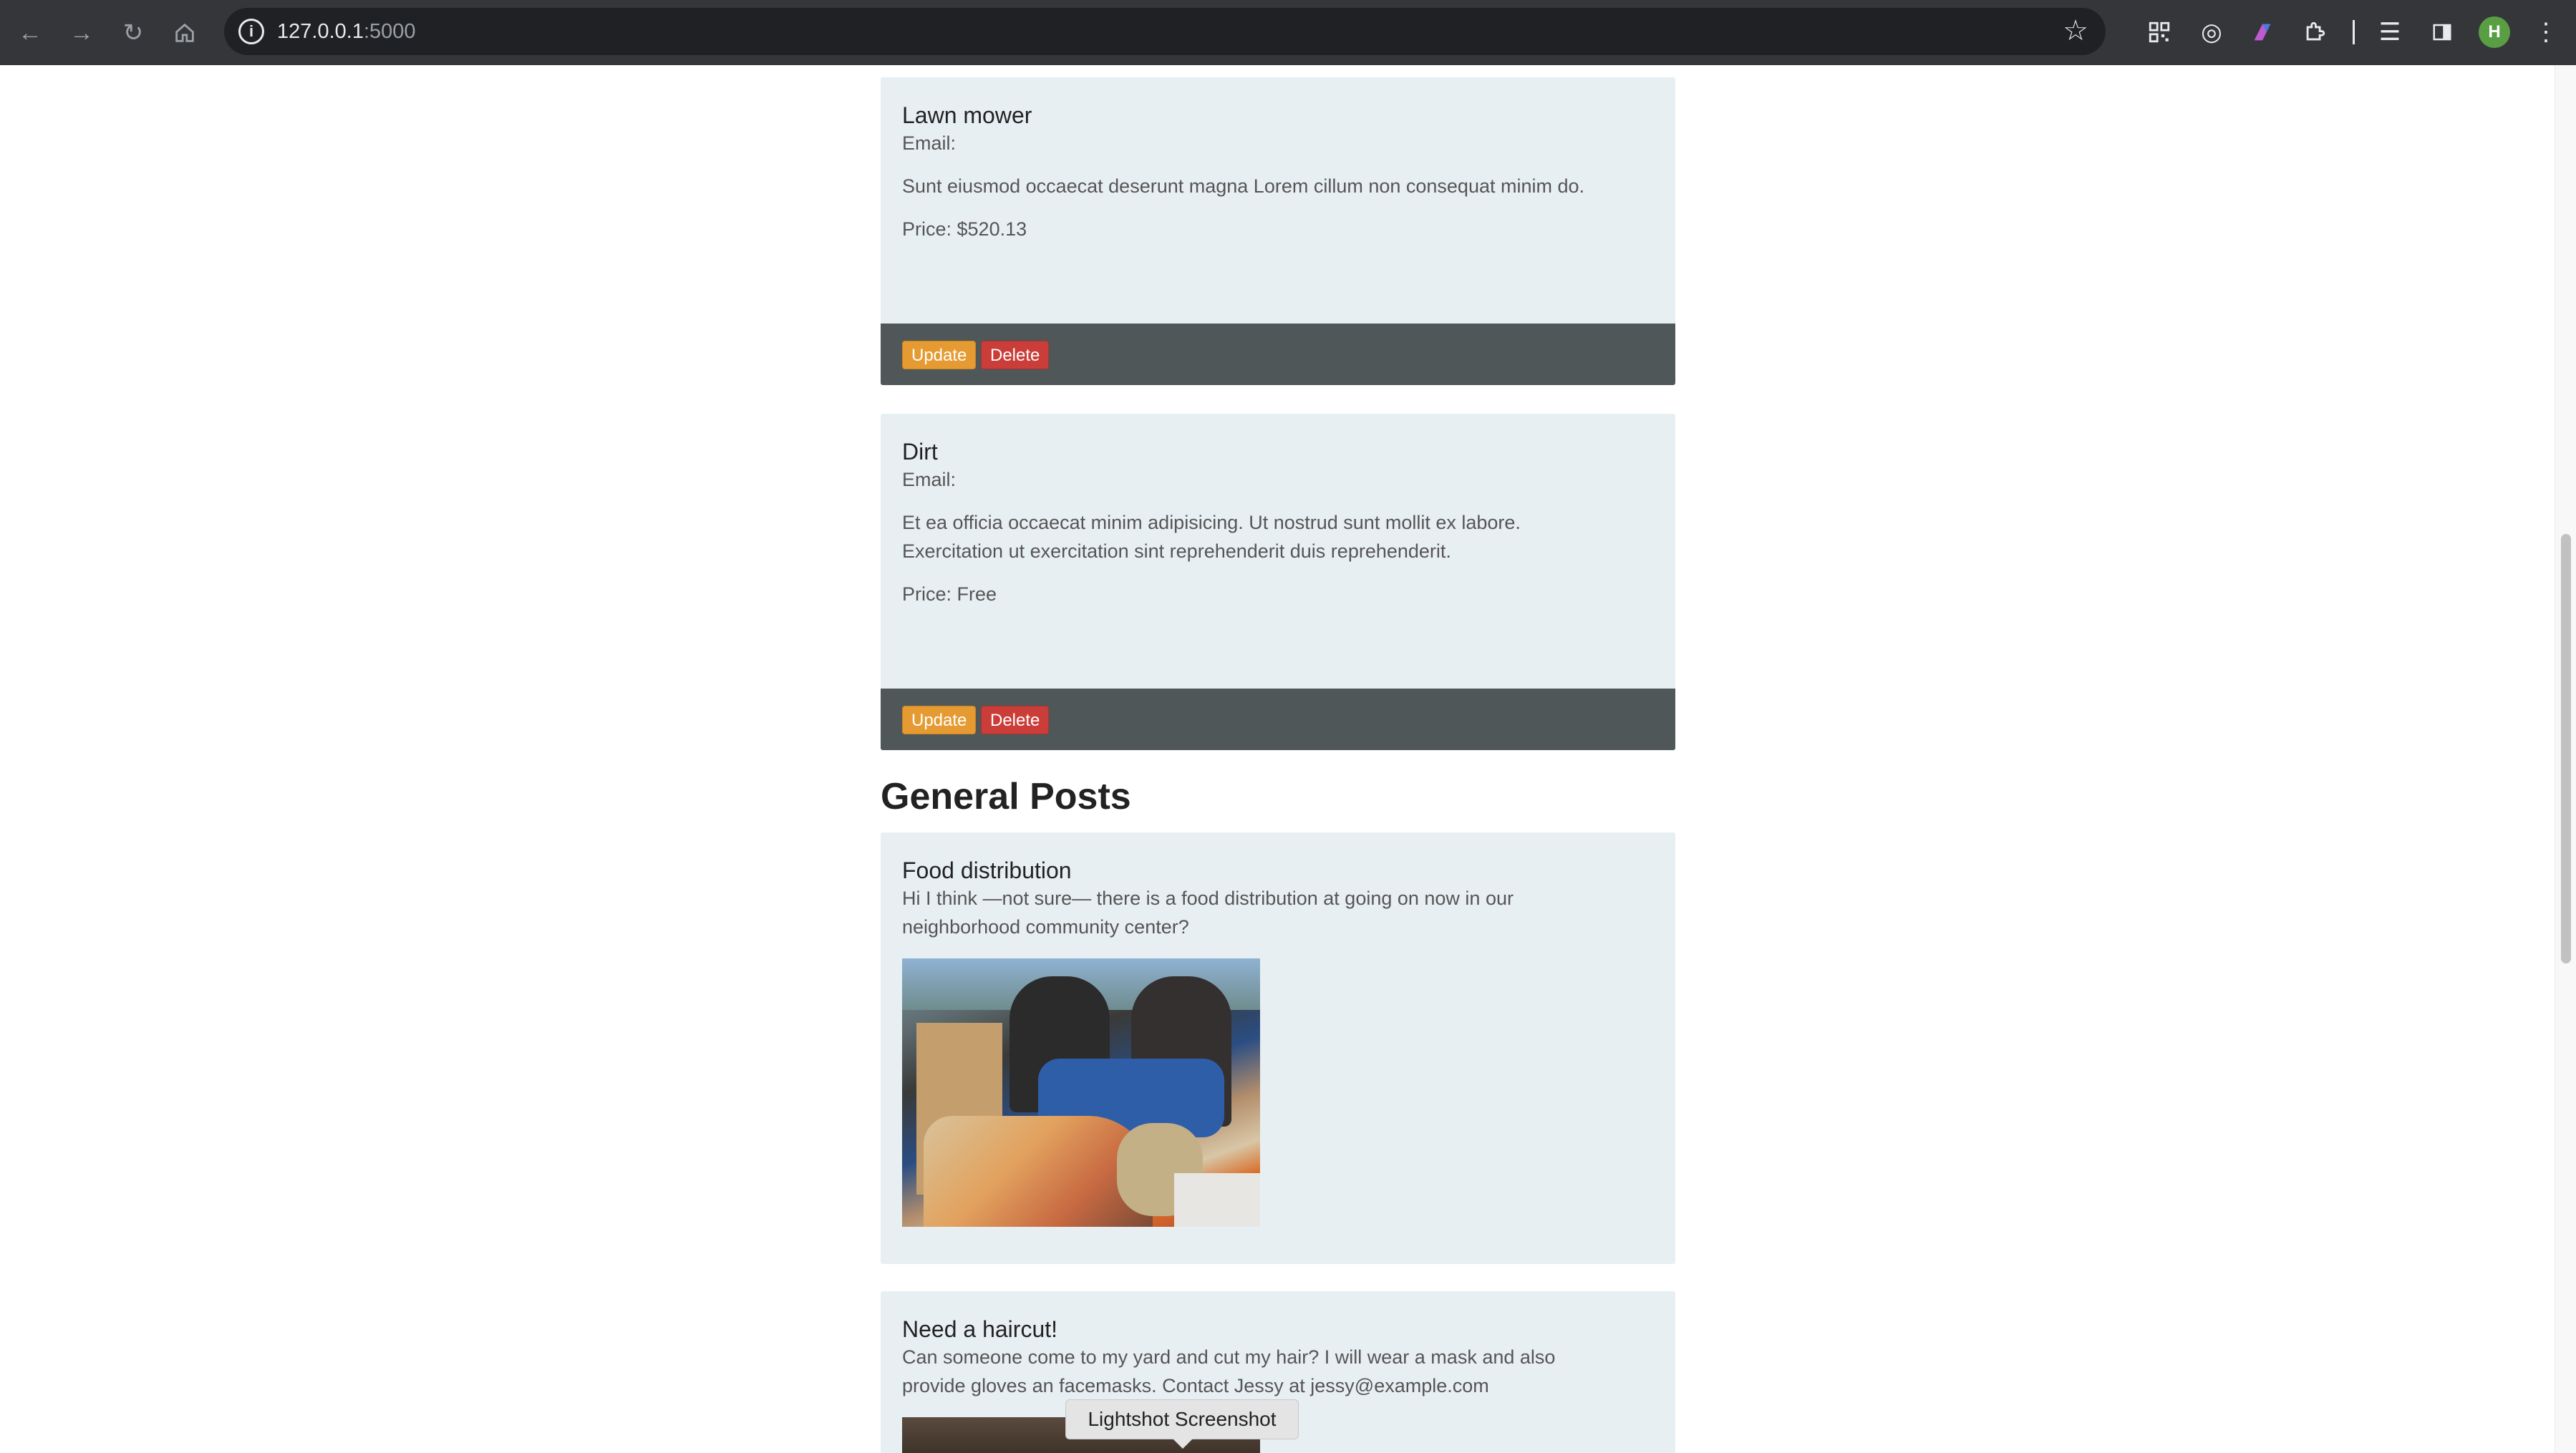 This screenshot has width=2576, height=1453. Describe the element at coordinates (1183, 1444) in the screenshot. I see `tooltip-pointer` at that location.